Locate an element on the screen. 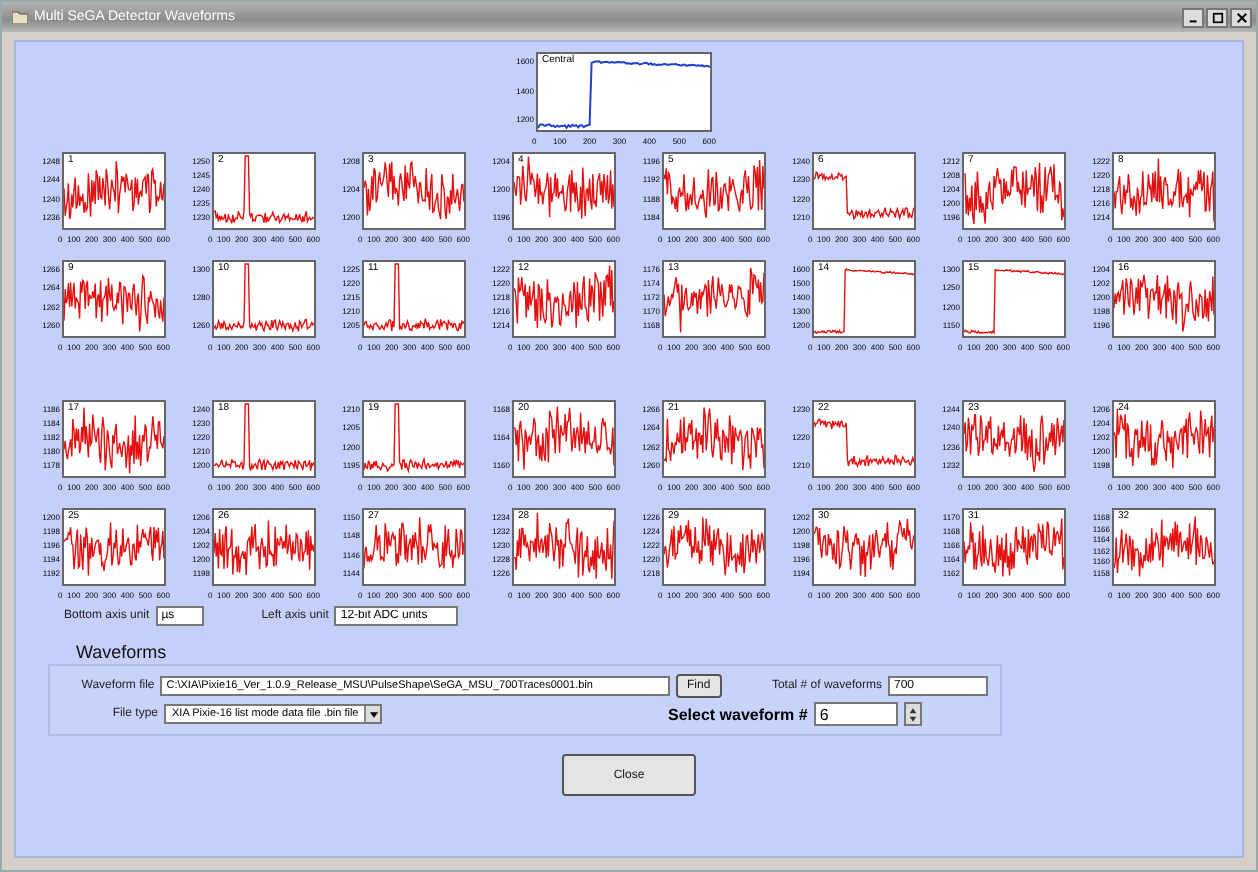 The height and width of the screenshot is (872, 1258). close-window-button is located at coordinates (1241, 17).